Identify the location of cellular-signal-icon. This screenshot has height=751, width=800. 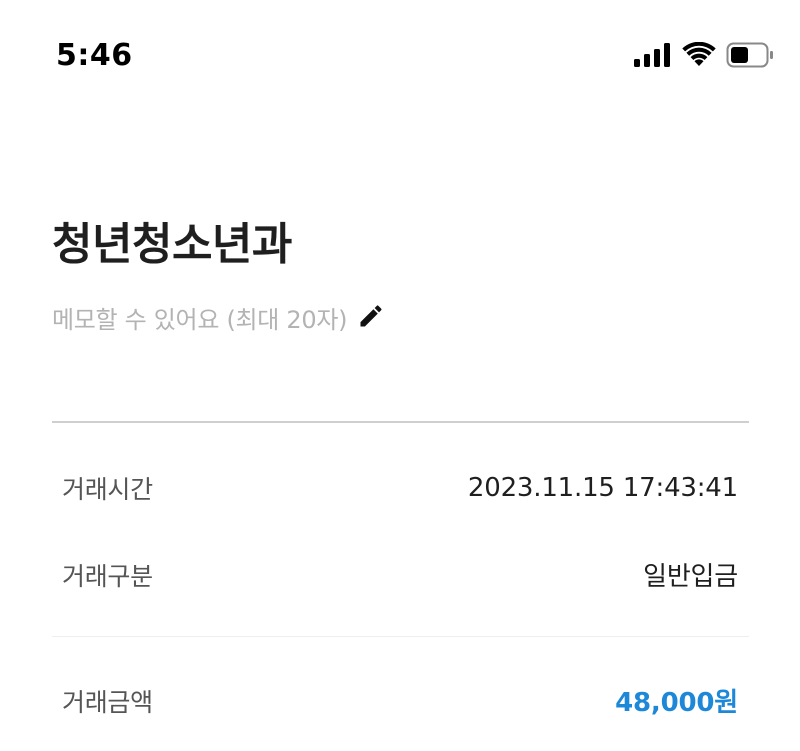
(653, 55).